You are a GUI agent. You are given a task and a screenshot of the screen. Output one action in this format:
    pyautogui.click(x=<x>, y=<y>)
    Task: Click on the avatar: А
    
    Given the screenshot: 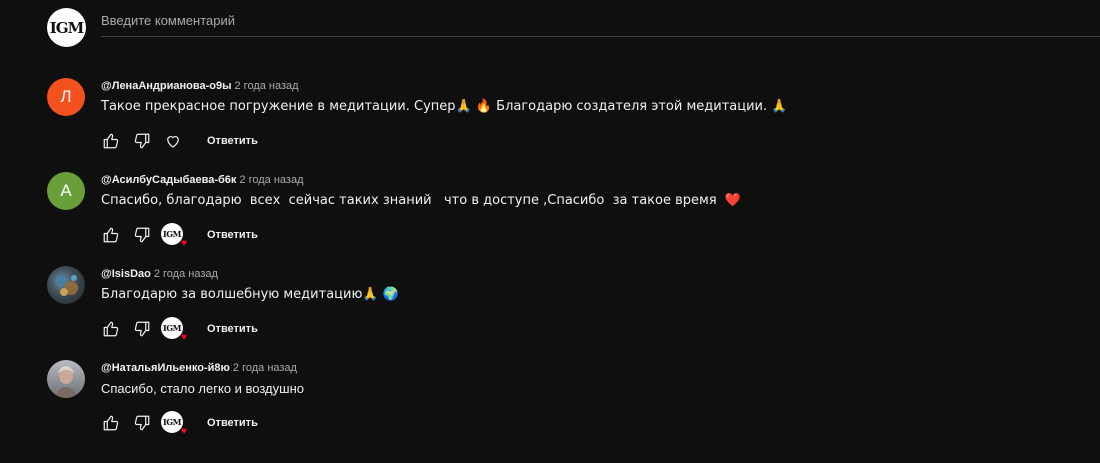 What is the action you would take?
    pyautogui.click(x=66, y=191)
    